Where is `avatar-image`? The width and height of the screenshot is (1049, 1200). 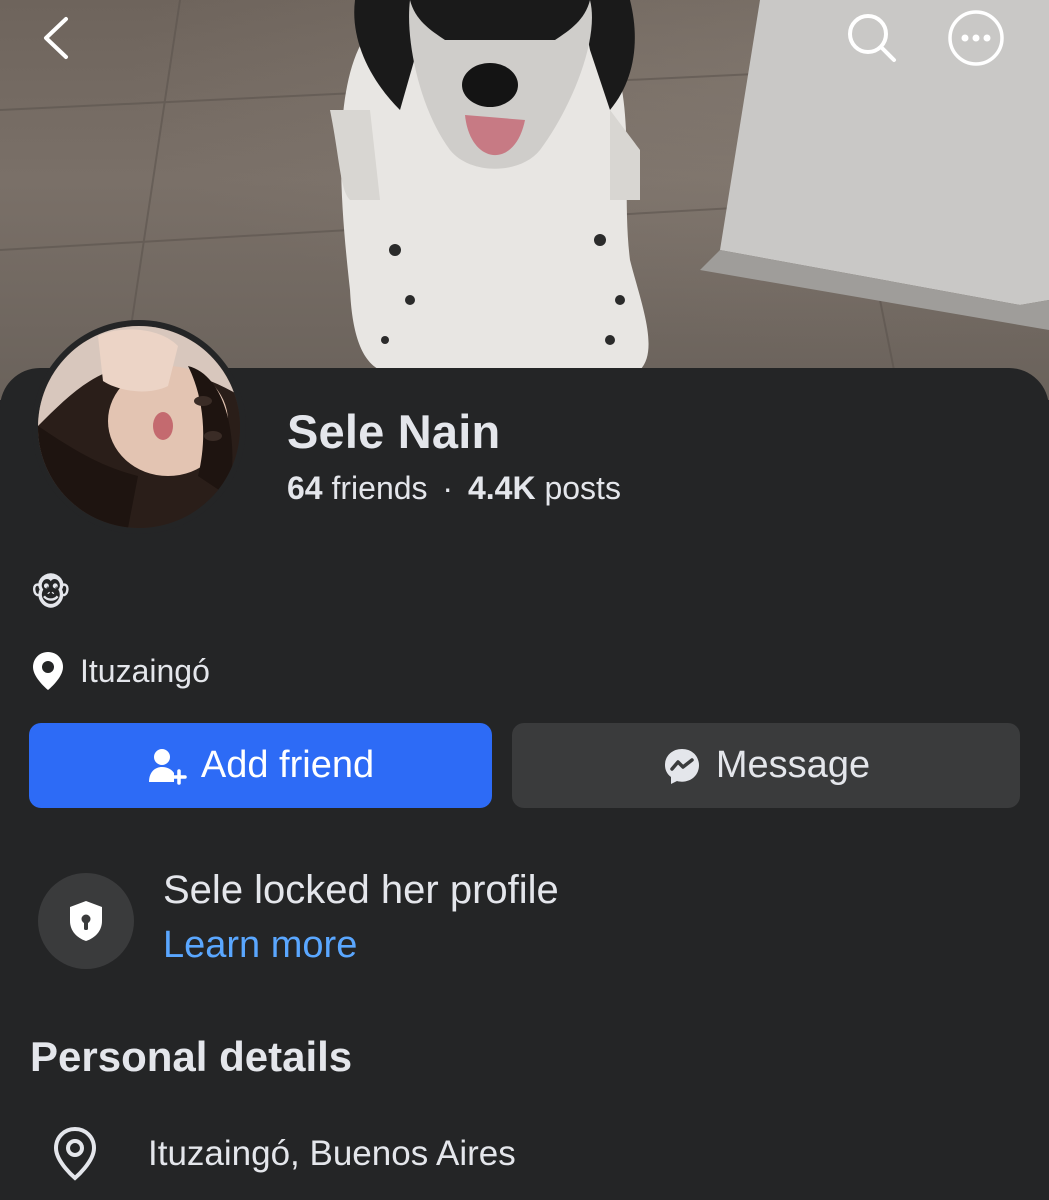
avatar-image is located at coordinates (139, 427).